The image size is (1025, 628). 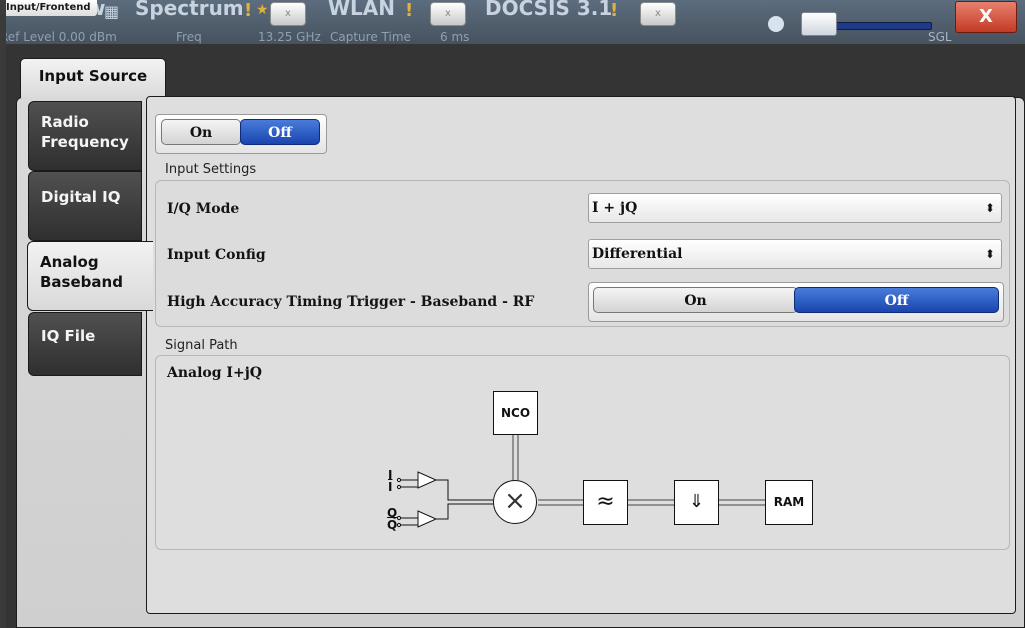 I want to click on iq-mode-label: I/Q Mode, so click(x=203, y=209).